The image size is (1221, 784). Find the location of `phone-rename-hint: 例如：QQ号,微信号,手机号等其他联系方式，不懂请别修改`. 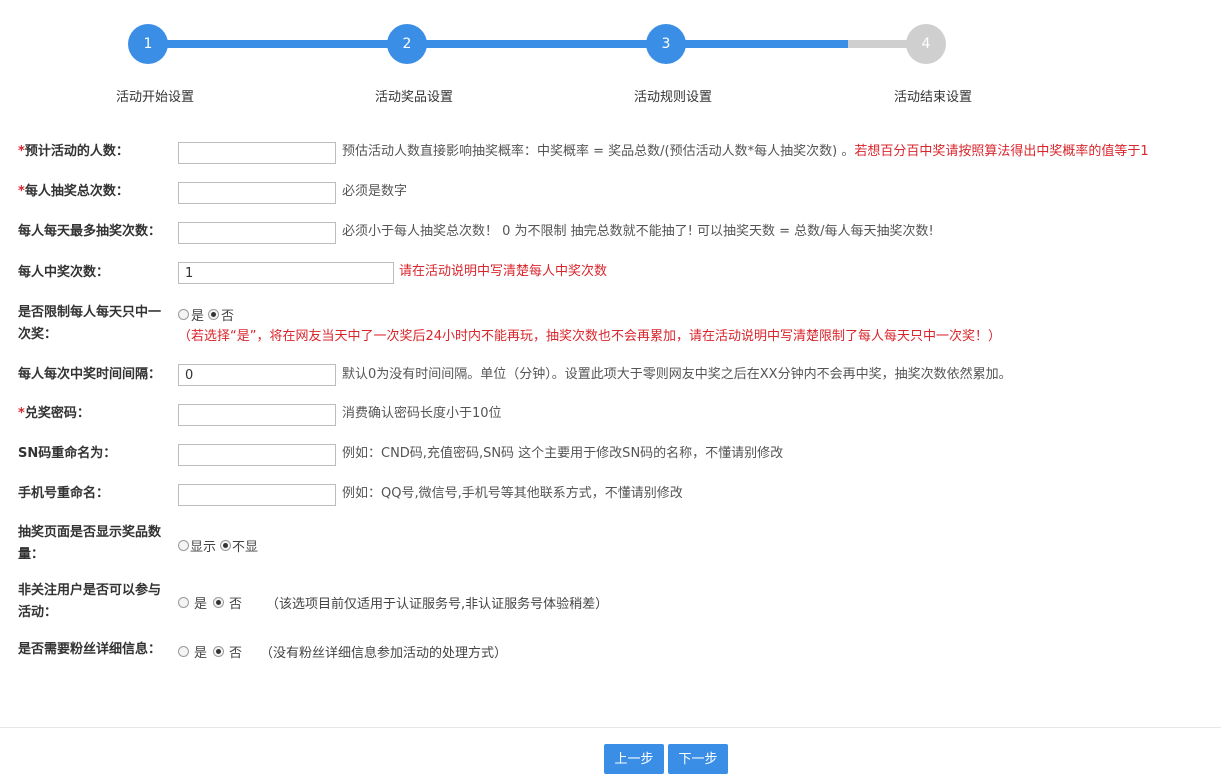

phone-rename-hint: 例如：QQ号,微信号,手机号等其他联系方式，不懂请别修改 is located at coordinates (512, 493).